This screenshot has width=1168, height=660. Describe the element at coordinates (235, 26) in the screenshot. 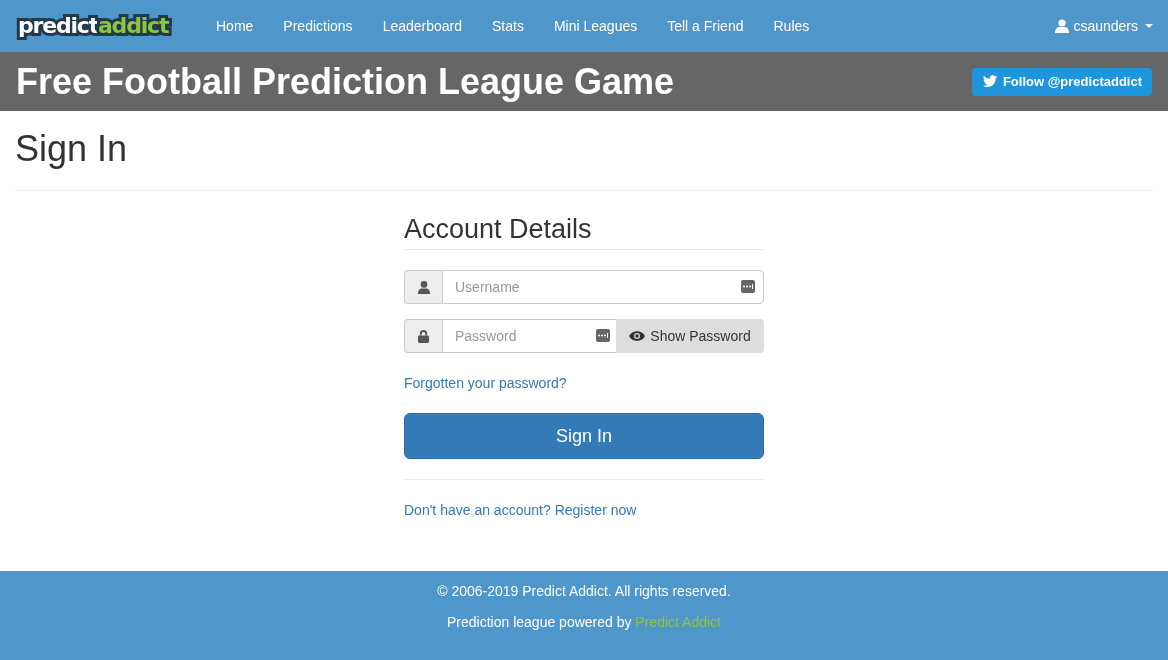

I see `nav-link: Home` at that location.